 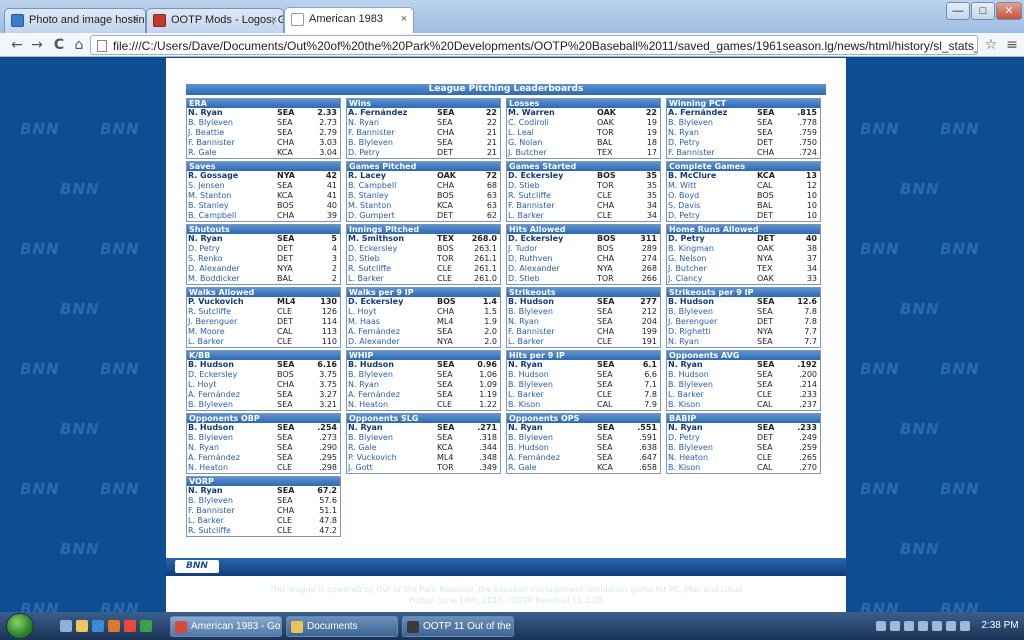 What do you see at coordinates (79, 45) in the screenshot?
I see `home-button: ⌂` at bounding box center [79, 45].